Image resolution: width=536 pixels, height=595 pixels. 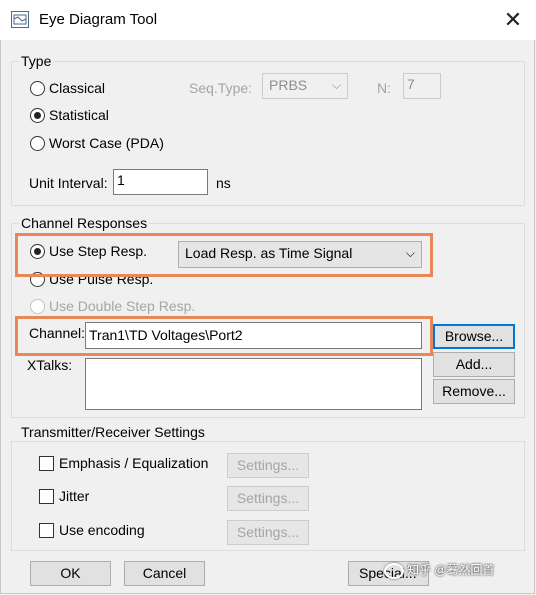 I want to click on emphasis-label: Emphasis / Equalization, so click(x=133, y=463).